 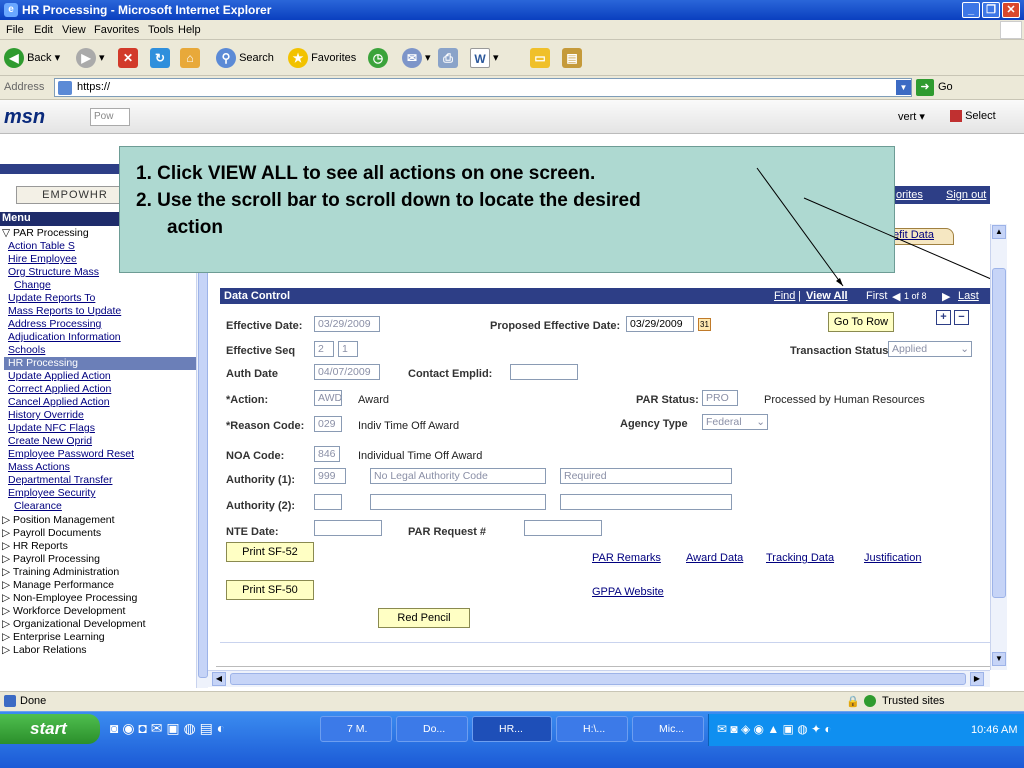 What do you see at coordinates (999, 433) in the screenshot?
I see `main-scroll-thumb` at bounding box center [999, 433].